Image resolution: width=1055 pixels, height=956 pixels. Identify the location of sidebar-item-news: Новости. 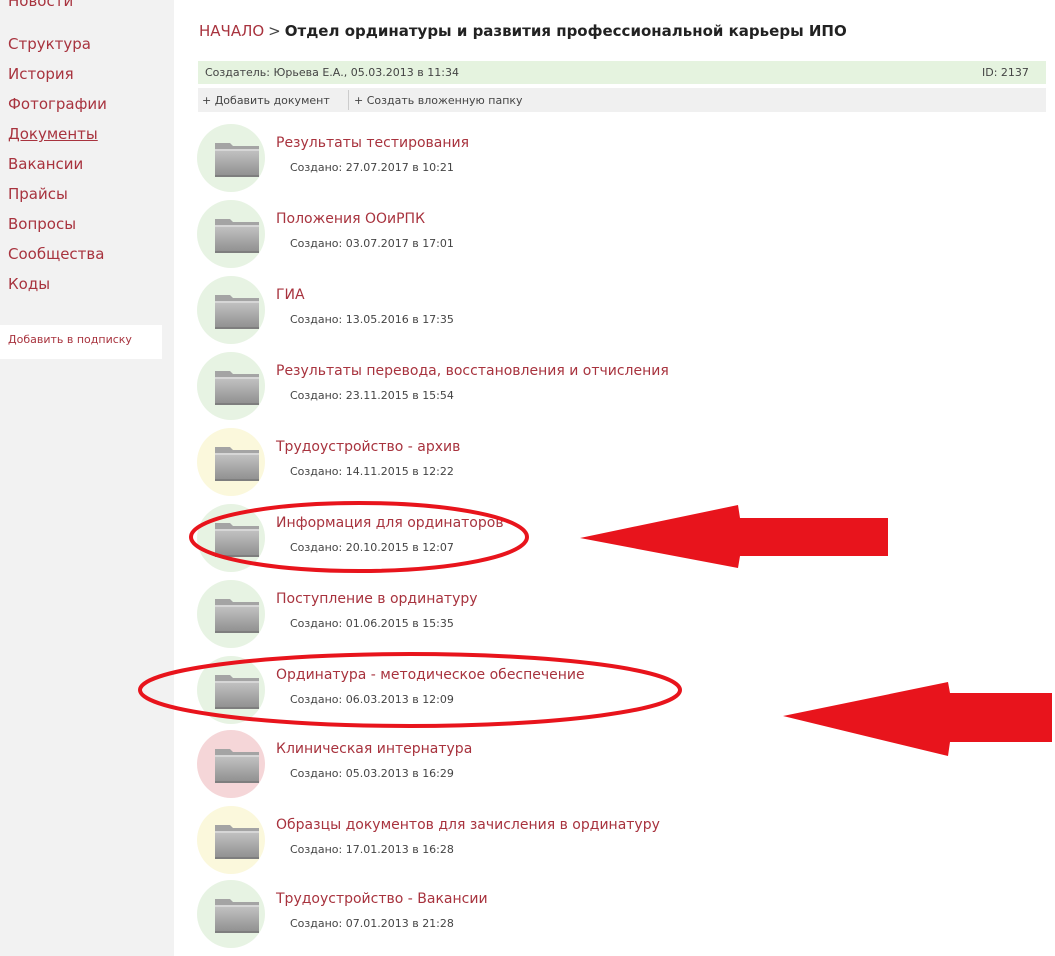
(40, 5).